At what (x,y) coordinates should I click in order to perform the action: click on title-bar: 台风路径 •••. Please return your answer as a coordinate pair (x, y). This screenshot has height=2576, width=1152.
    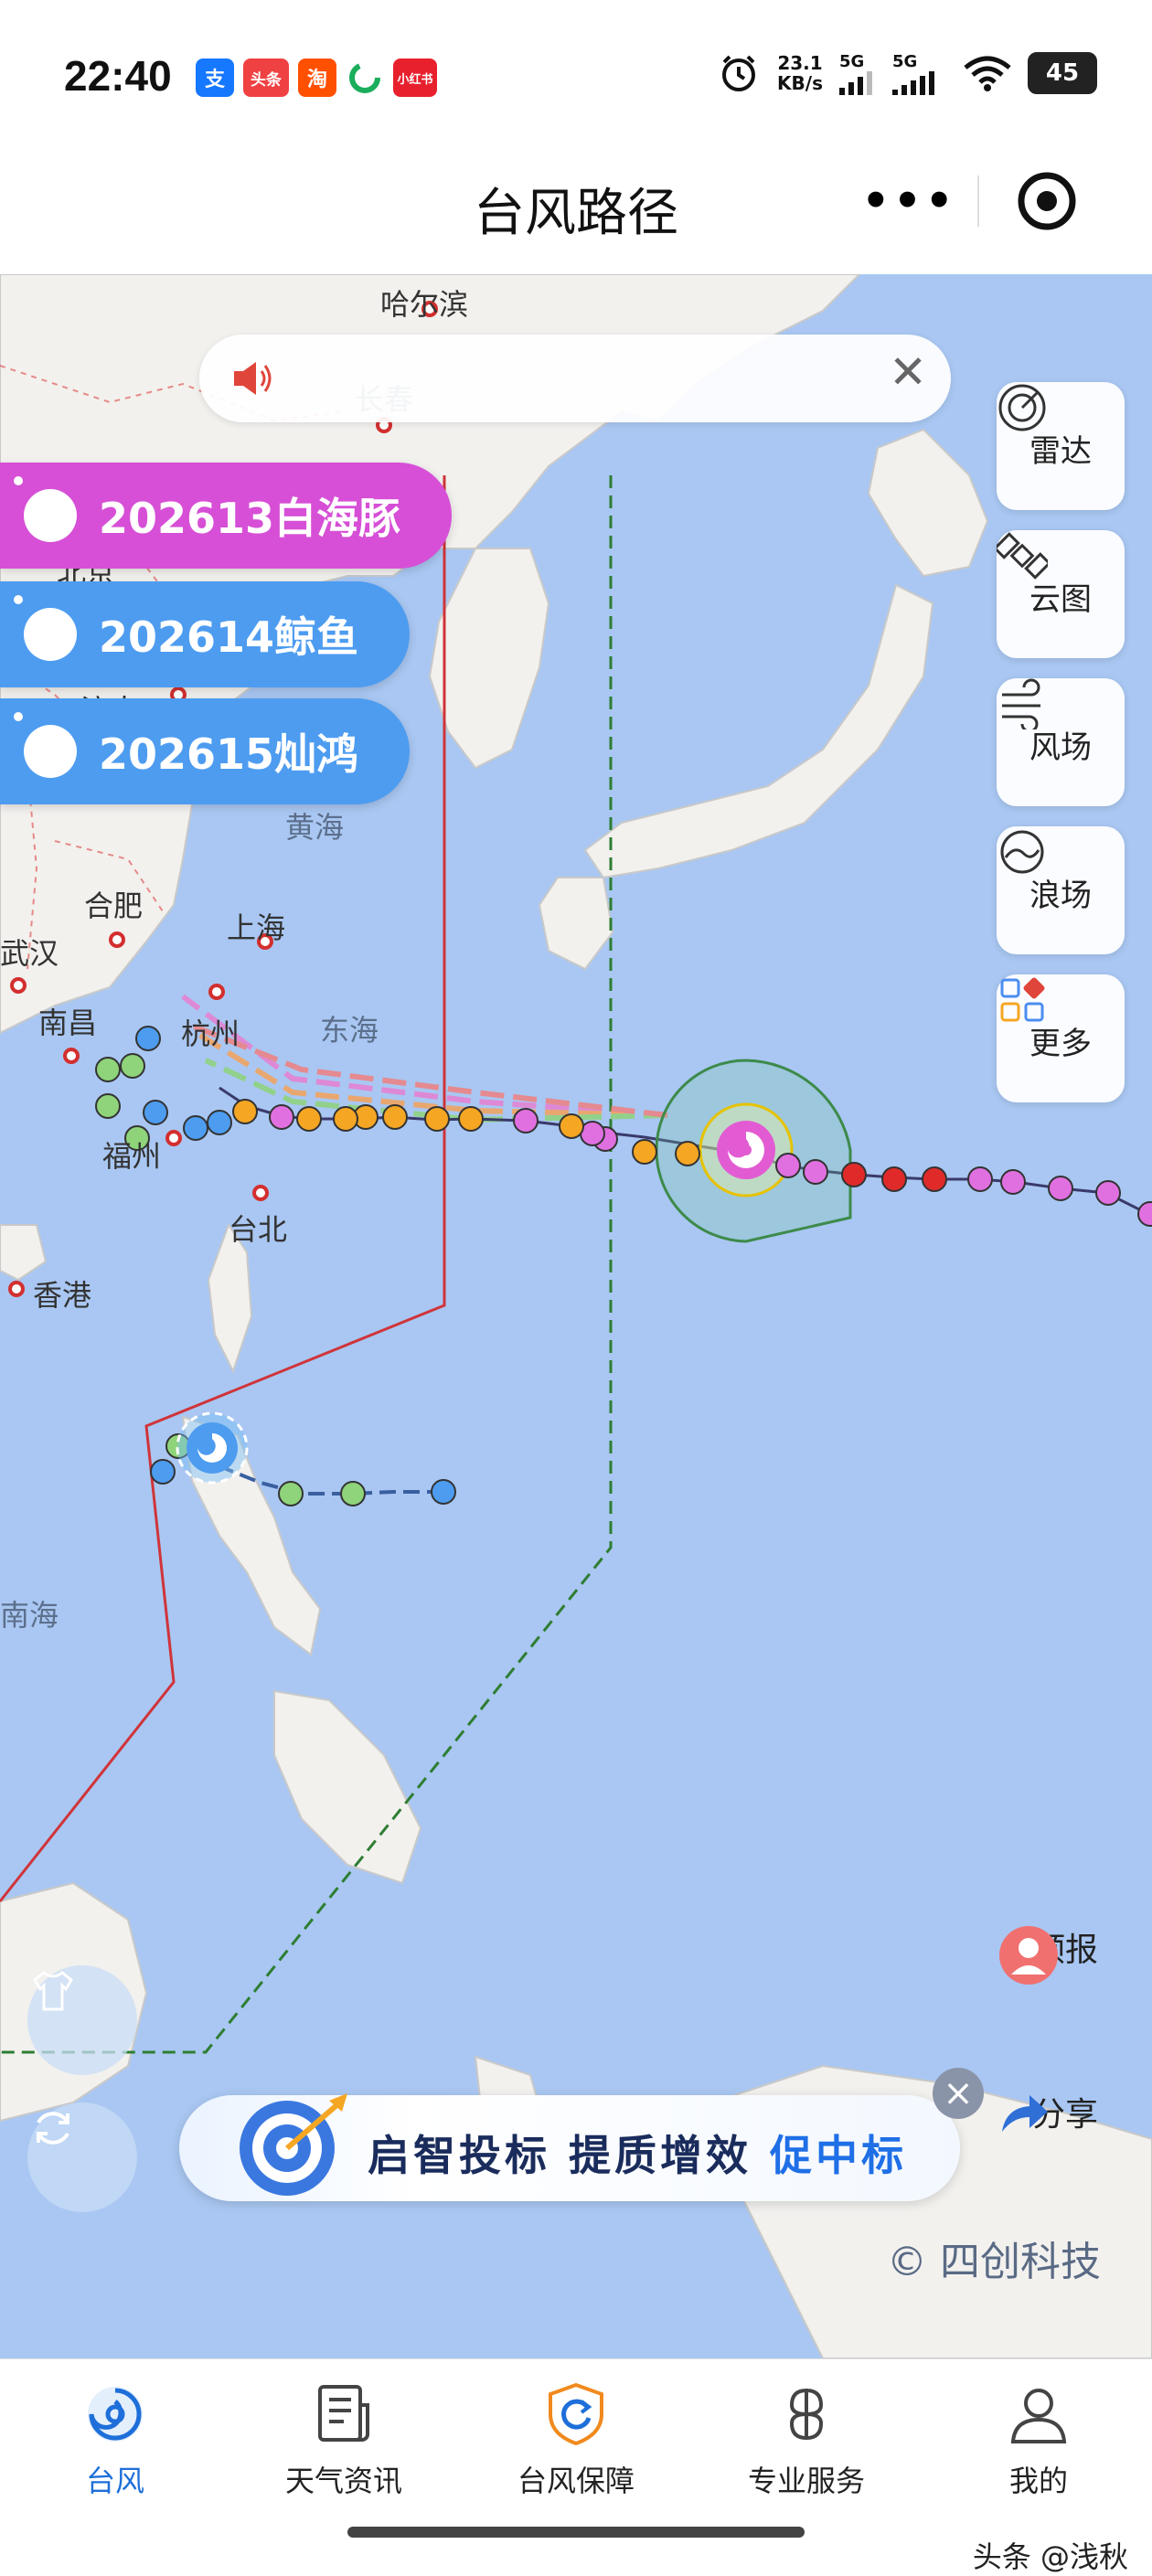
    Looking at the image, I should click on (576, 214).